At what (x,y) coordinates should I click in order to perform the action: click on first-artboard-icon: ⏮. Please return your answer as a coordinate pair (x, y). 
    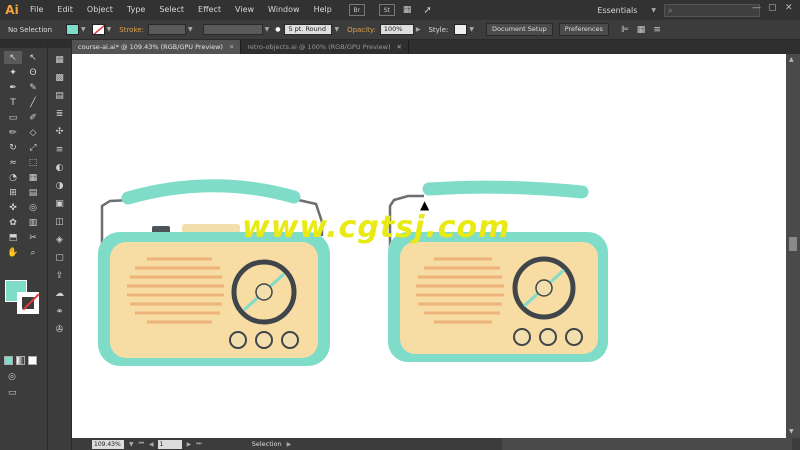
    Looking at the image, I should click on (141, 444).